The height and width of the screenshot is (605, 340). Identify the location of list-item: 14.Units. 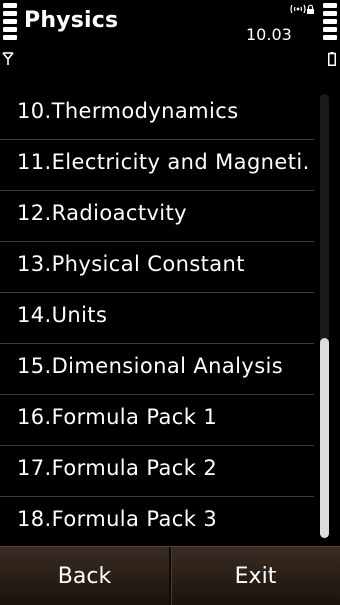
(158, 318).